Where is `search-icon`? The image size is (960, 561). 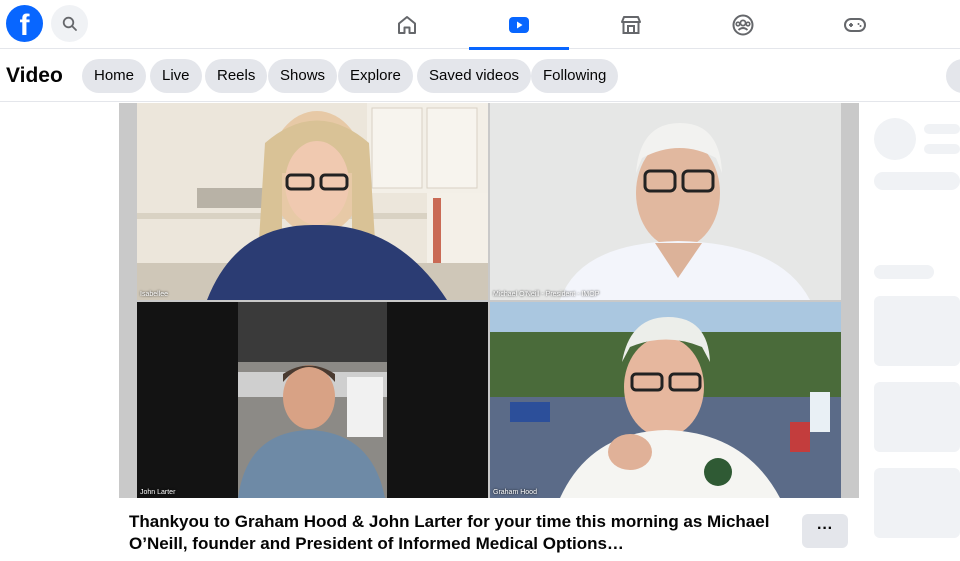 search-icon is located at coordinates (69, 23).